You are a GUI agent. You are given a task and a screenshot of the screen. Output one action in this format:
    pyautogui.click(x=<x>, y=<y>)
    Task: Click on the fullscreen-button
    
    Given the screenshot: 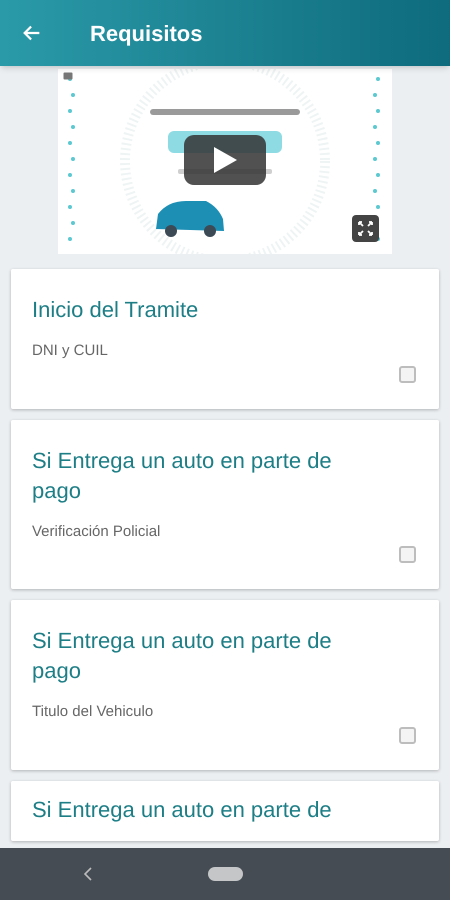 What is the action you would take?
    pyautogui.click(x=365, y=228)
    